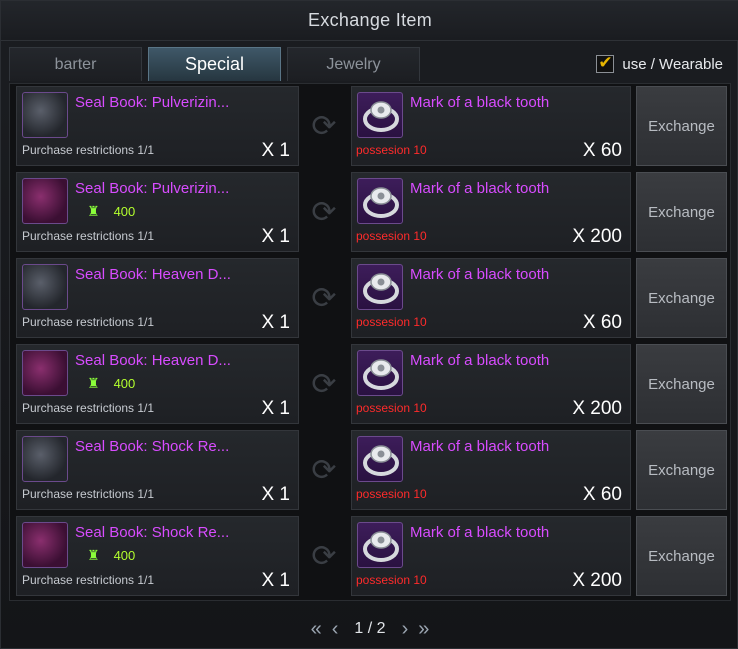 This screenshot has height=649, width=738. I want to click on pagination: « ‹ 1 / 2 › », so click(369, 629).